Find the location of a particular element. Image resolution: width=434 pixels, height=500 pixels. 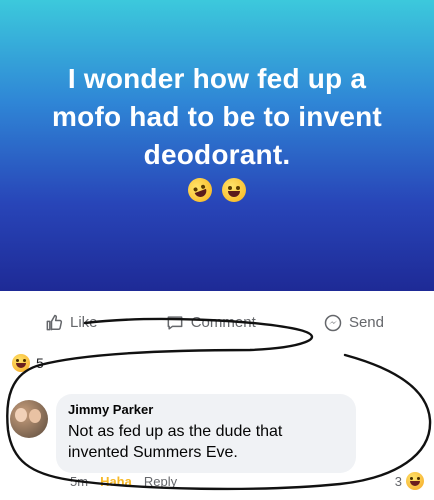

thumbs-up-icon is located at coordinates (54, 322).